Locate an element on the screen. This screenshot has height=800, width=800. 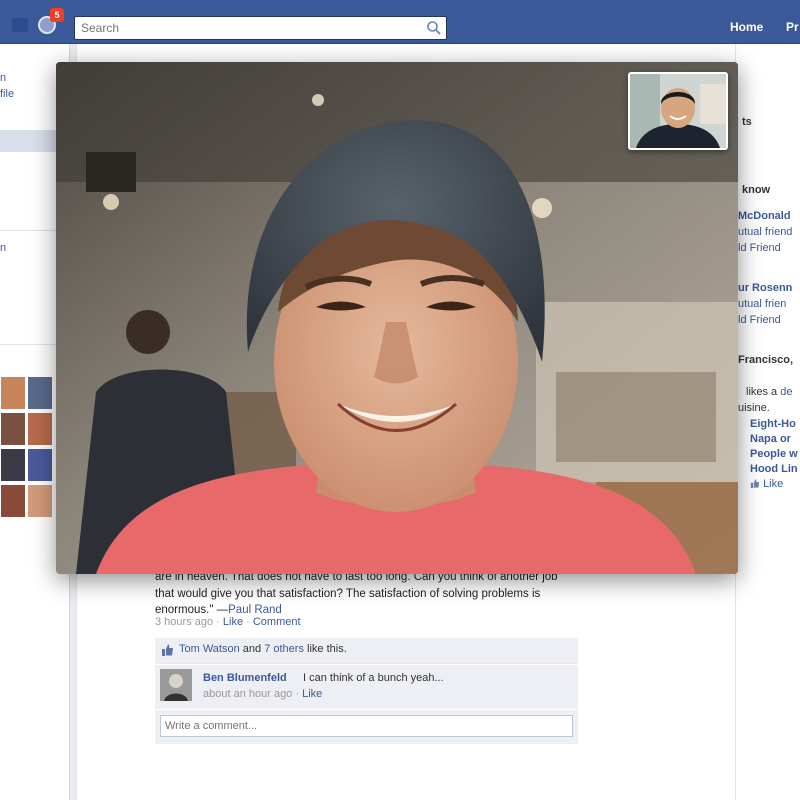
likes-and: and is located at coordinates (252, 649).